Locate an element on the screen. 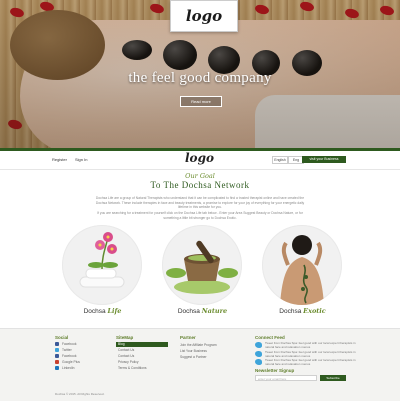  sign-in-link: Sign In is located at coordinates (81, 159).